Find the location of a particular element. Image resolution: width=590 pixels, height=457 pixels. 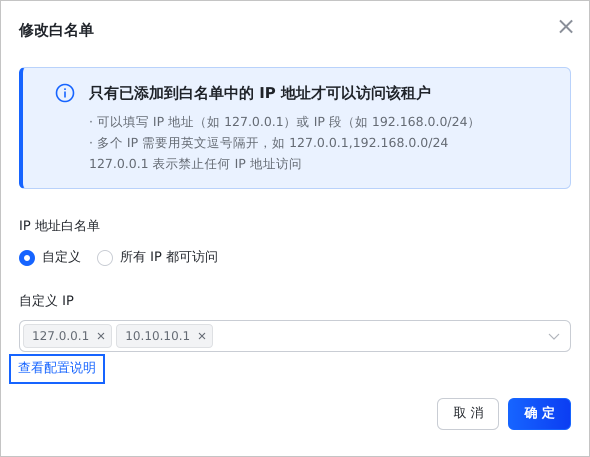

alert-title: 只有已添加到白名单中的 IP 地址才可以访问该租户 is located at coordinates (260, 93).